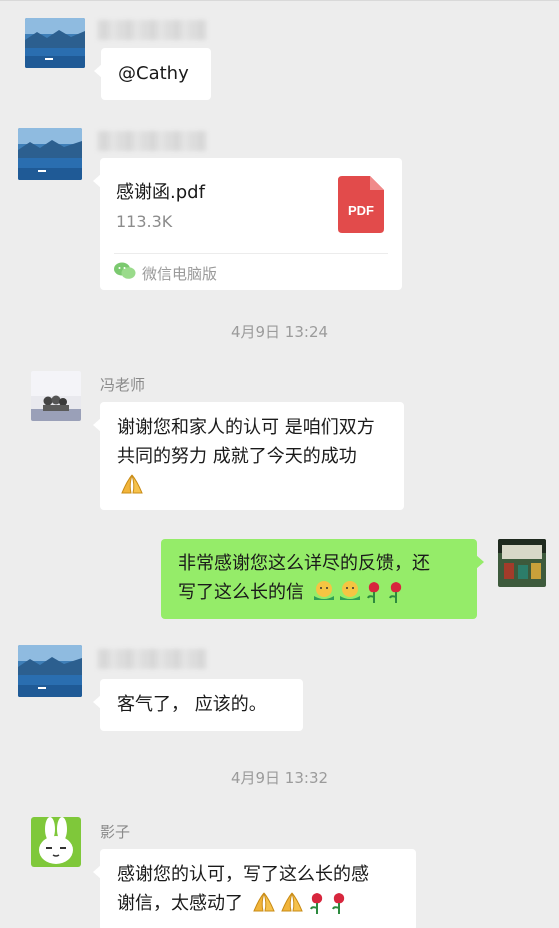  What do you see at coordinates (279, 778) in the screenshot?
I see `timestamp: 4月9日 13:32` at bounding box center [279, 778].